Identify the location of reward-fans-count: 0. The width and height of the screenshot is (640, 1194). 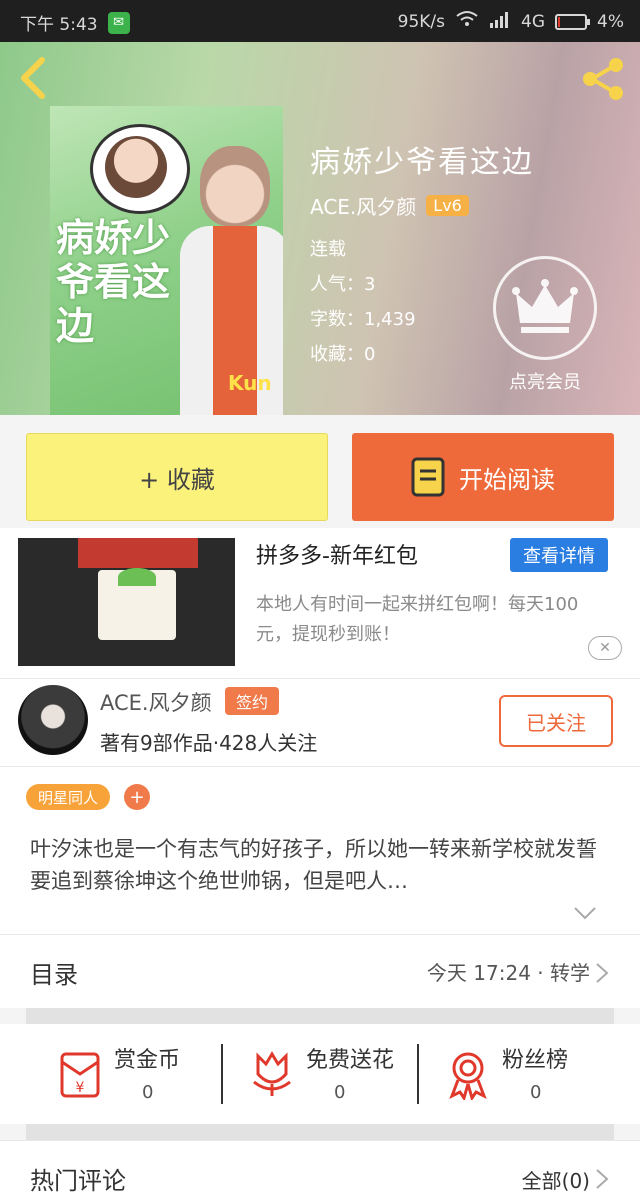
(536, 1092).